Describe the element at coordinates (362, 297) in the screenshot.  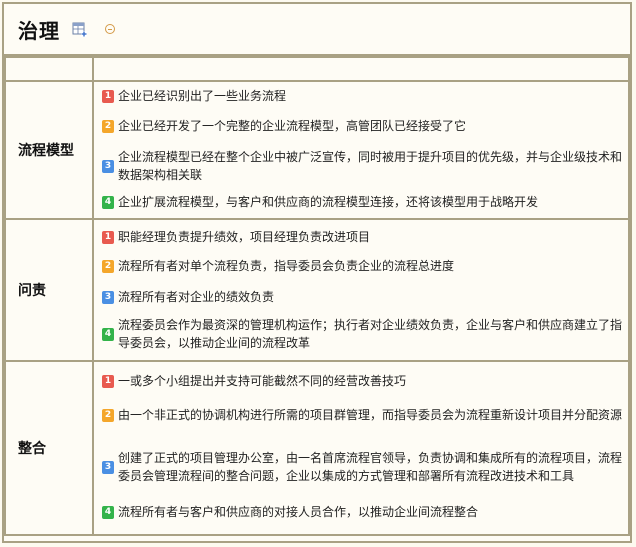
I see `list-item: 3 流程所有者对企业的绩效负责` at that location.